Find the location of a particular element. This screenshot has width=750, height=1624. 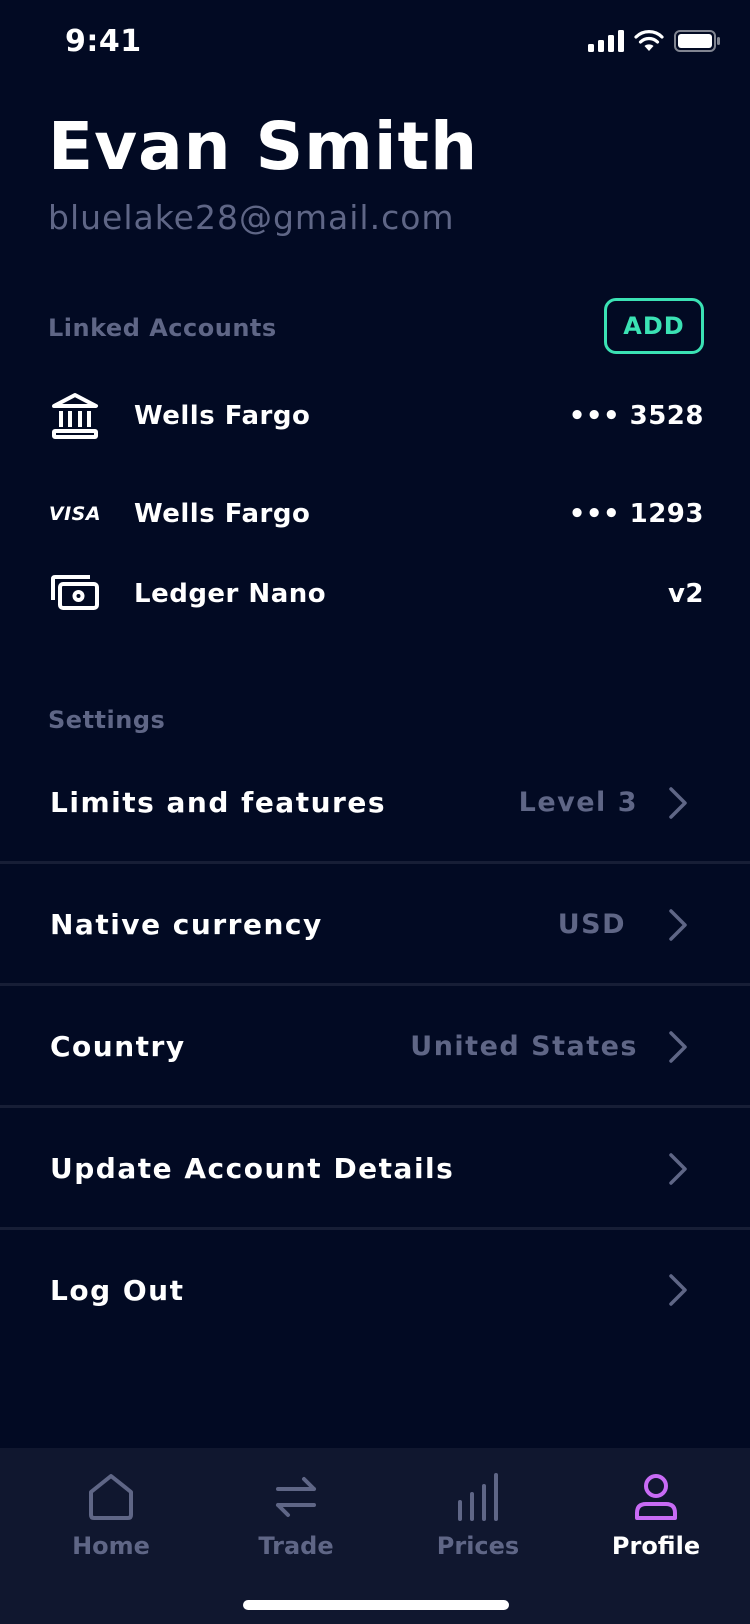

cellular-signal-icon is located at coordinates (606, 41).